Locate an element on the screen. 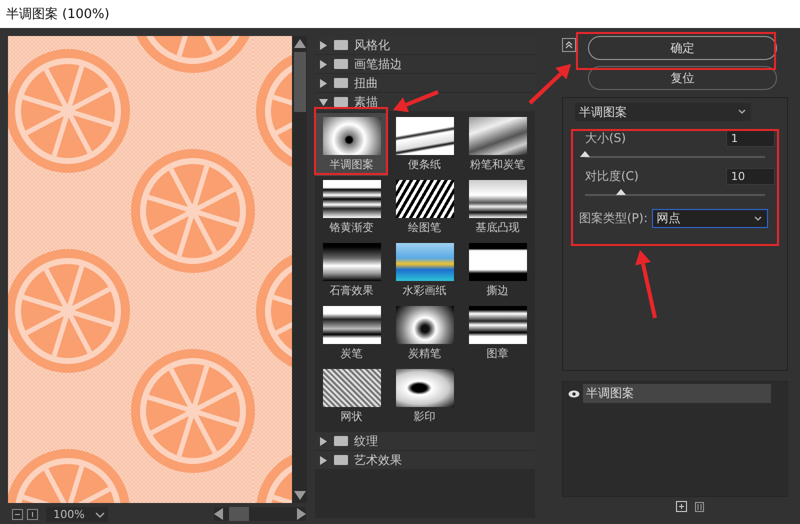 Image resolution: width=800 pixels, height=524 pixels. filter-thumbnail: 水彩画纸 is located at coordinates (424, 270).